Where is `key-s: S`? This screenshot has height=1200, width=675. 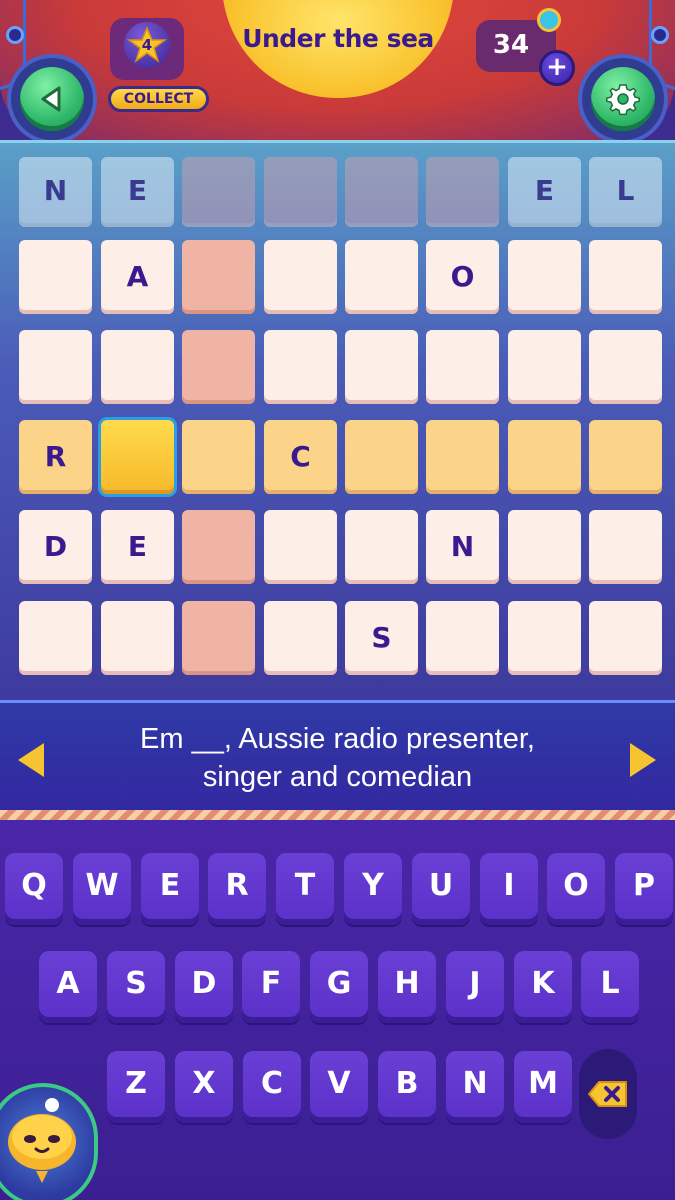
key-s: S is located at coordinates (136, 987).